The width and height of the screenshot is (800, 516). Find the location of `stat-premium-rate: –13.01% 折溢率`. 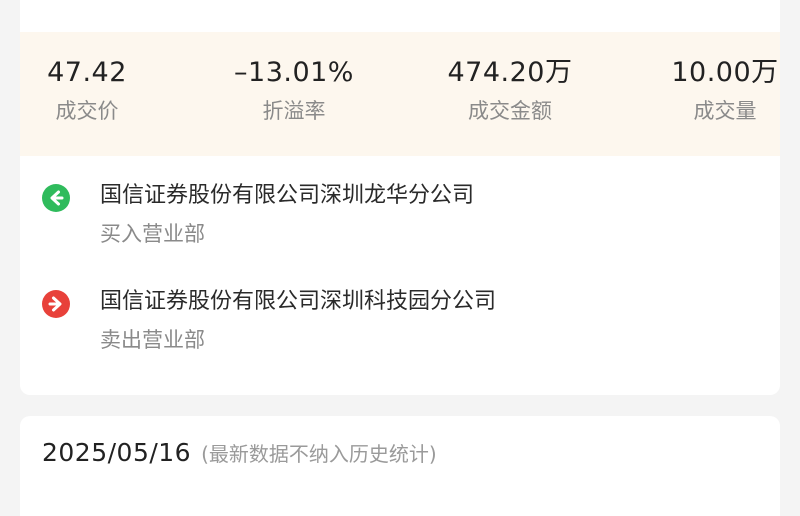

stat-premium-rate: –13.01% 折溢率 is located at coordinates (294, 90).